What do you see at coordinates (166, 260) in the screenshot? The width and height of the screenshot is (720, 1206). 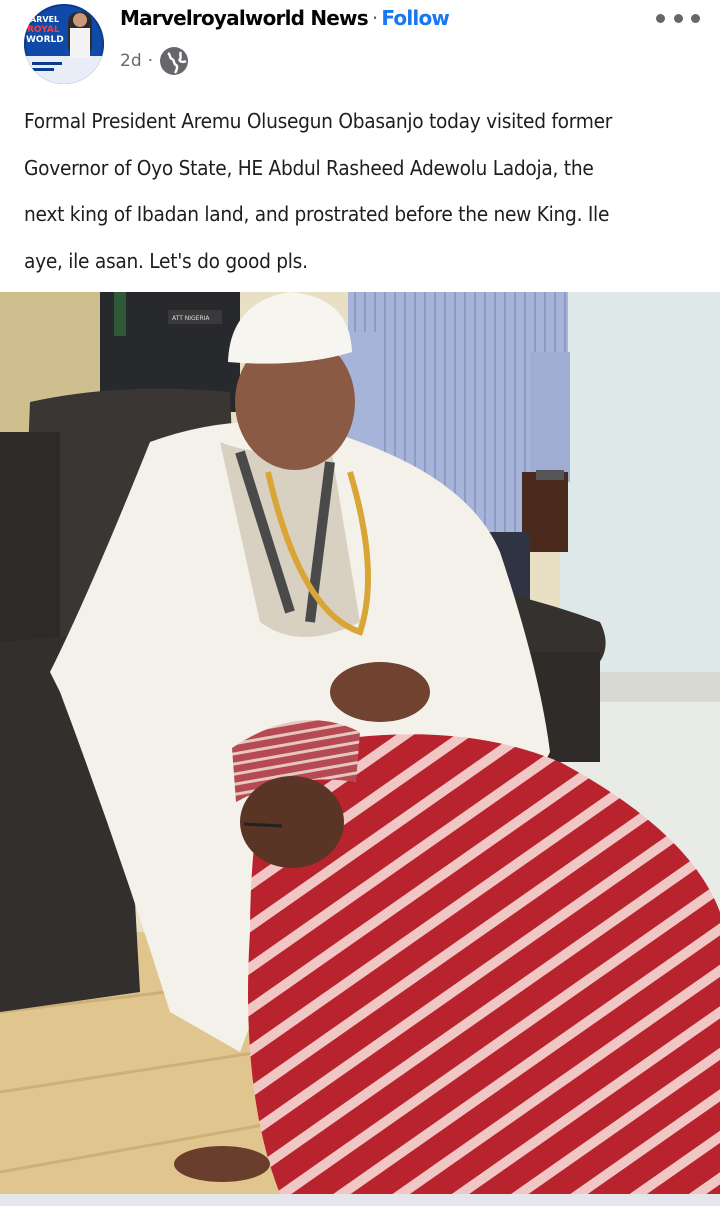 I see `caption-line: aye, ile asan. Let's do good pls.` at bounding box center [166, 260].